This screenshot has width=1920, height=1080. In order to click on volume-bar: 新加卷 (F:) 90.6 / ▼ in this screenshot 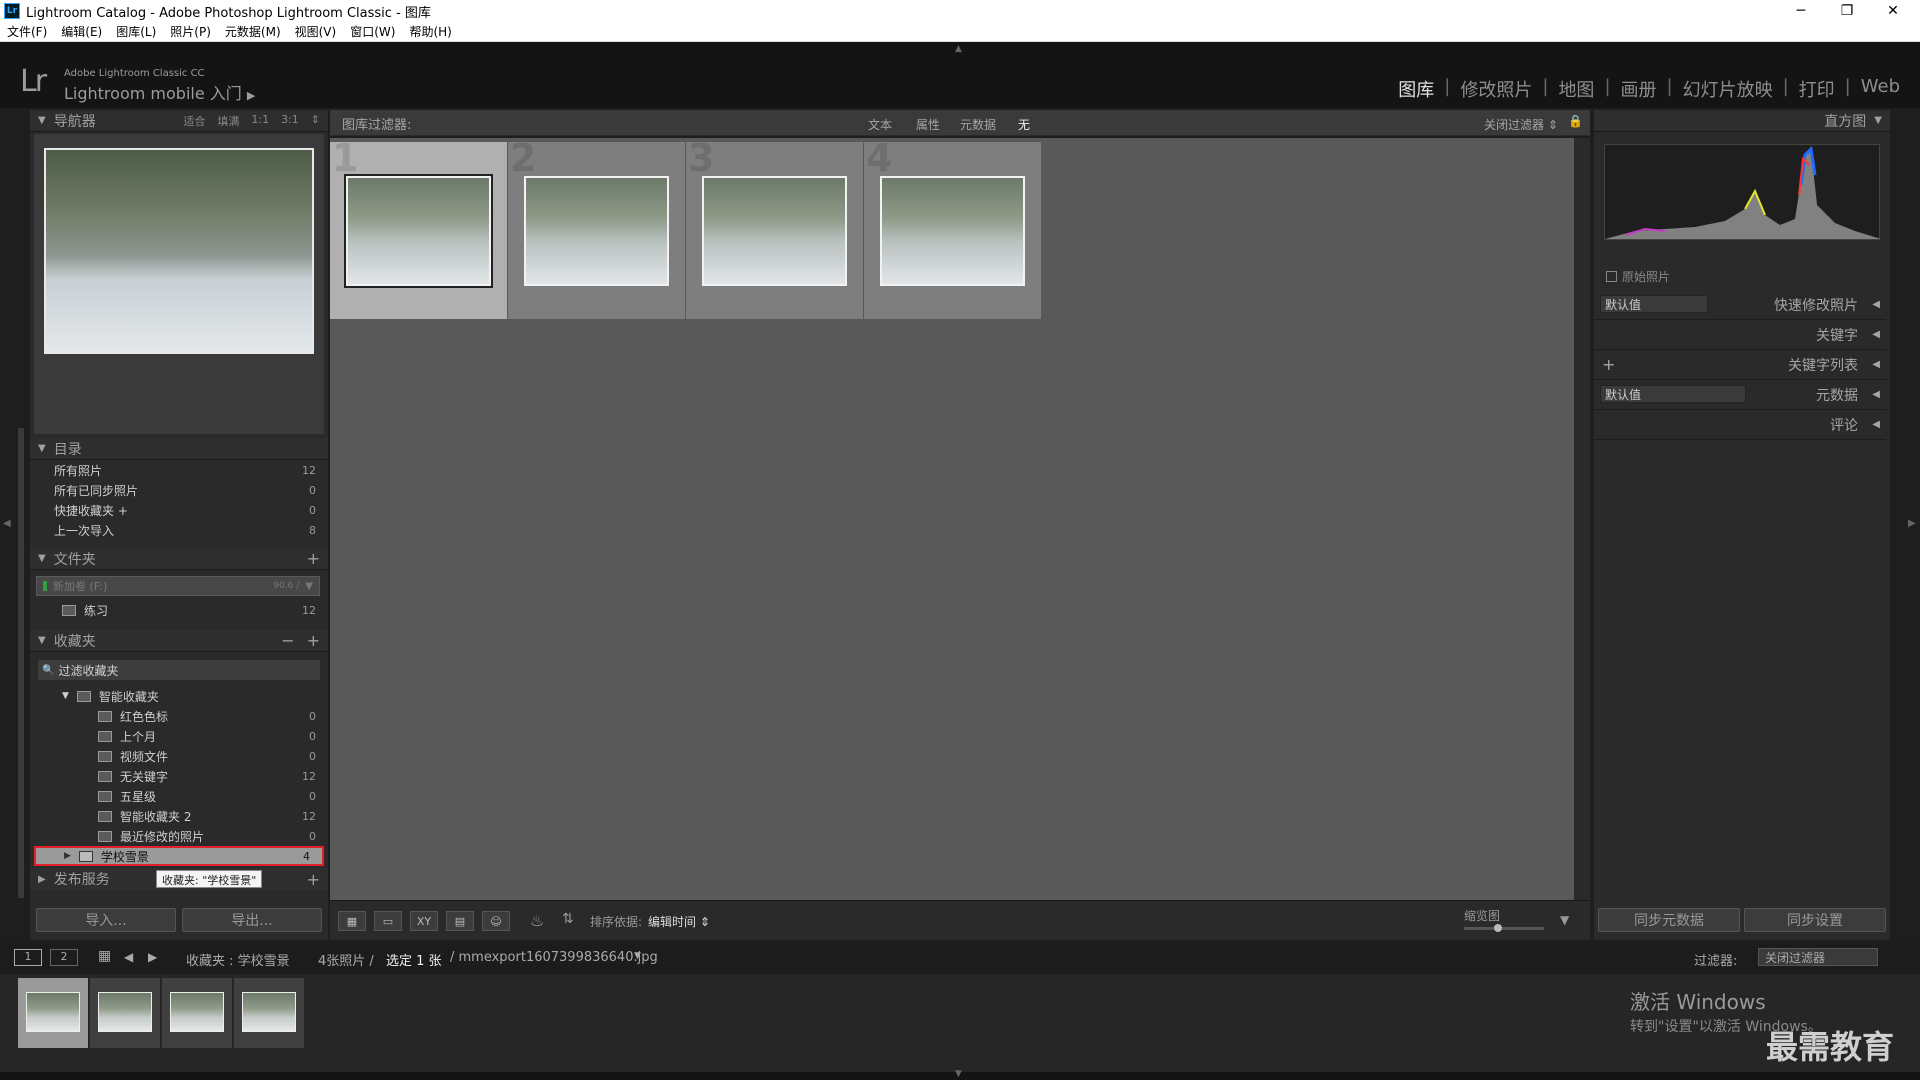, I will do `click(178, 586)`.